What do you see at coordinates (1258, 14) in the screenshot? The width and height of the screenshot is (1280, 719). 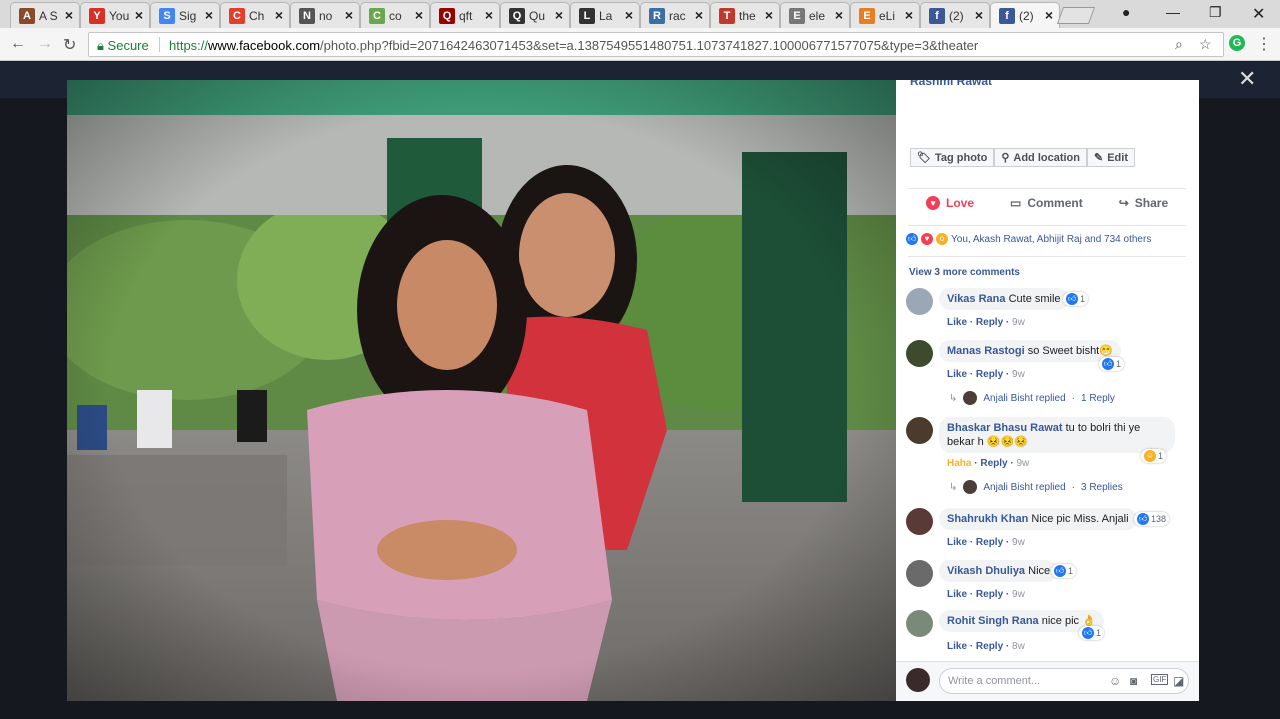 I see `close-window-icon: ✕` at bounding box center [1258, 14].